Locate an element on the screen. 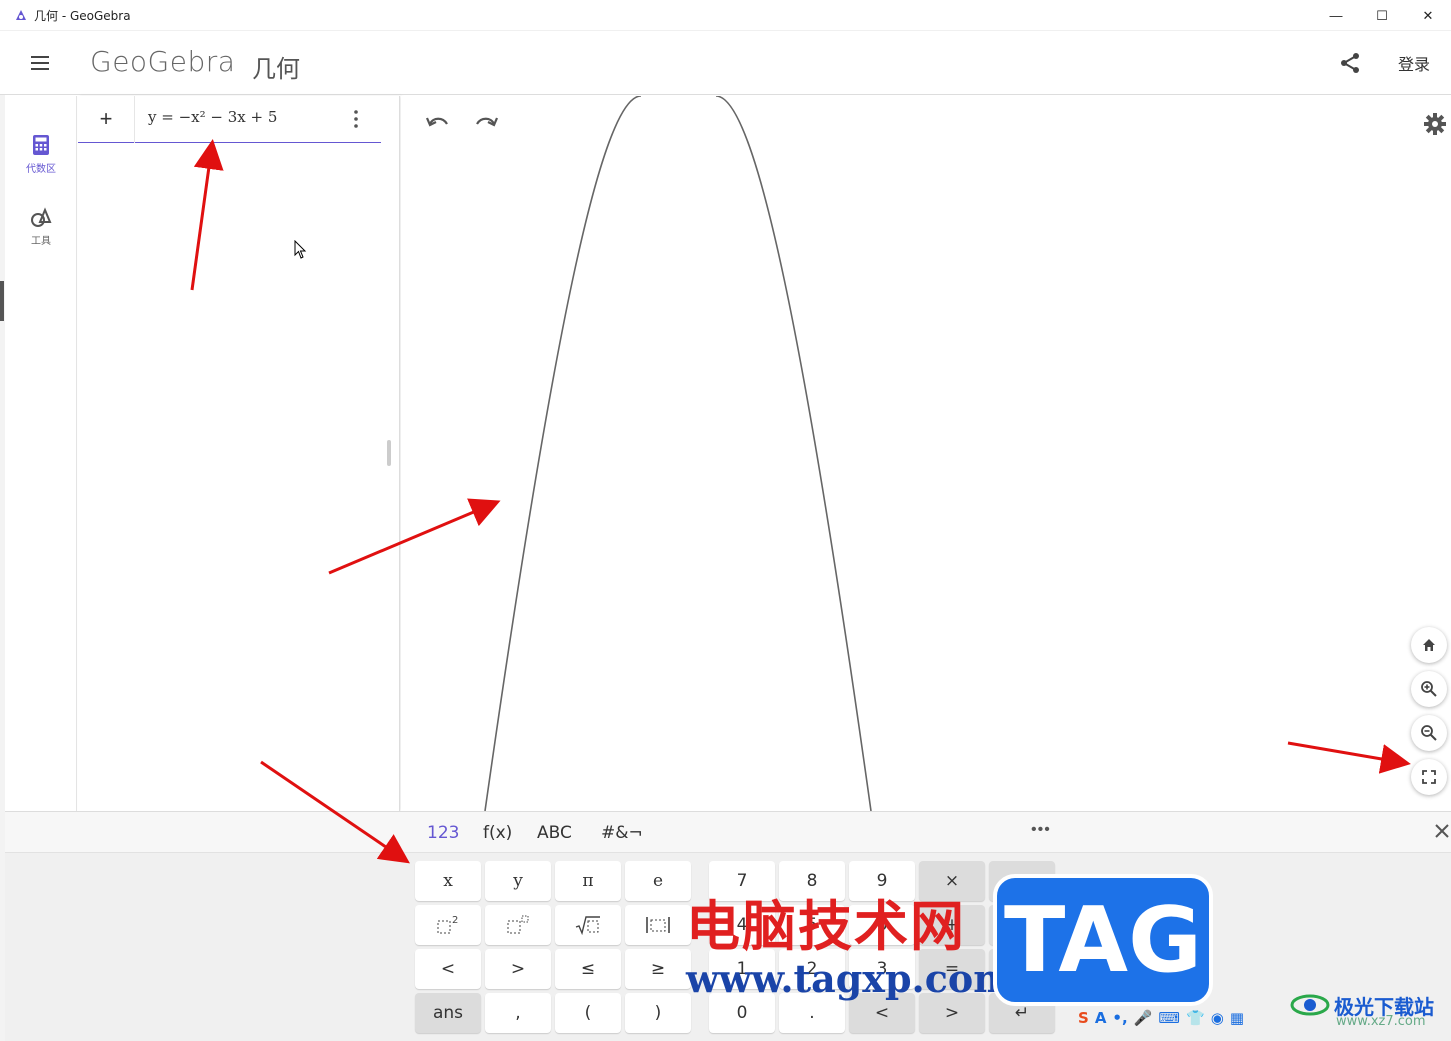  row-divider is located at coordinates (134, 119).